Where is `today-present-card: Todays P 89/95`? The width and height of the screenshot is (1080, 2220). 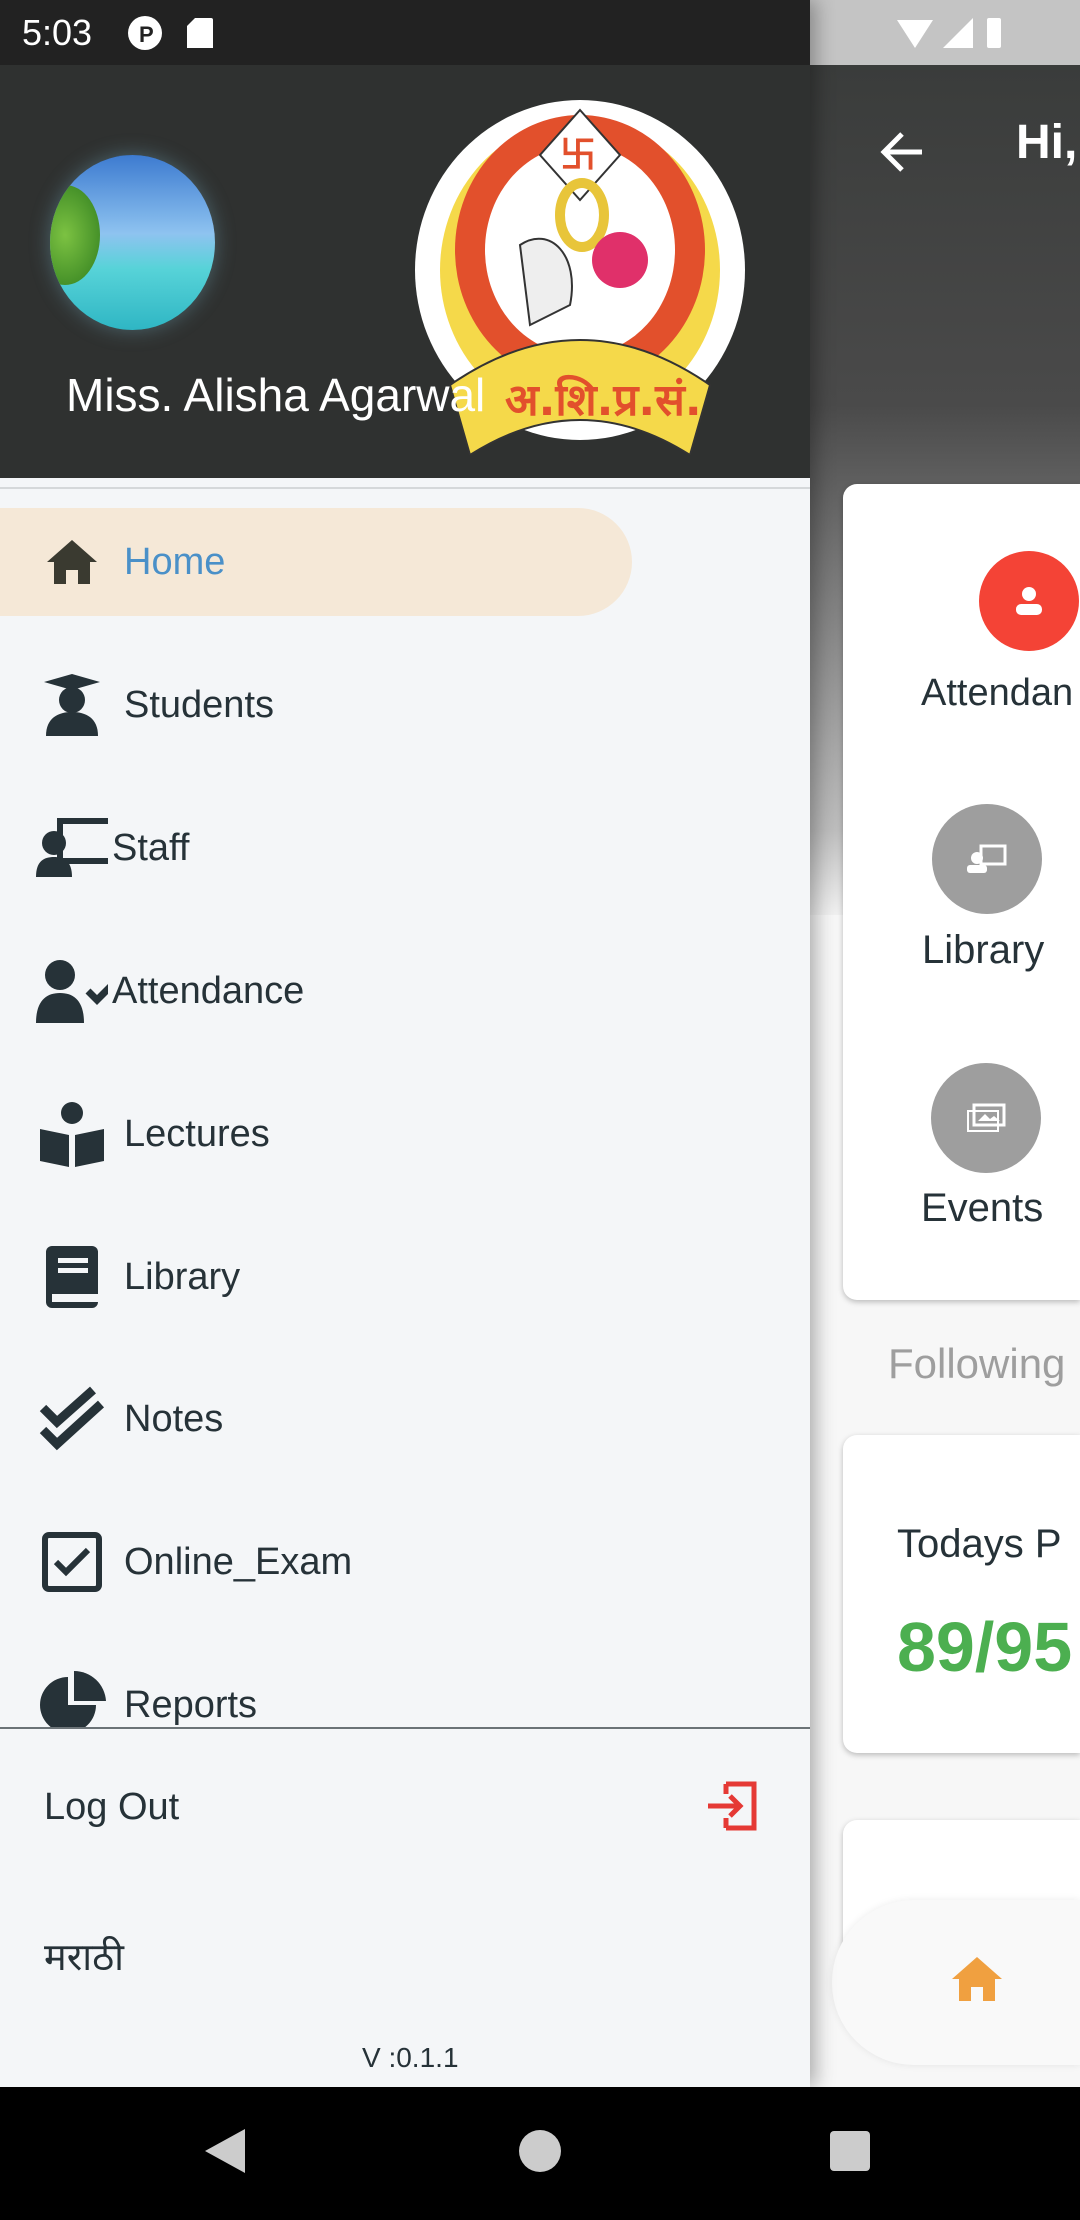
today-present-card: Todays P 89/95 is located at coordinates (961, 1594).